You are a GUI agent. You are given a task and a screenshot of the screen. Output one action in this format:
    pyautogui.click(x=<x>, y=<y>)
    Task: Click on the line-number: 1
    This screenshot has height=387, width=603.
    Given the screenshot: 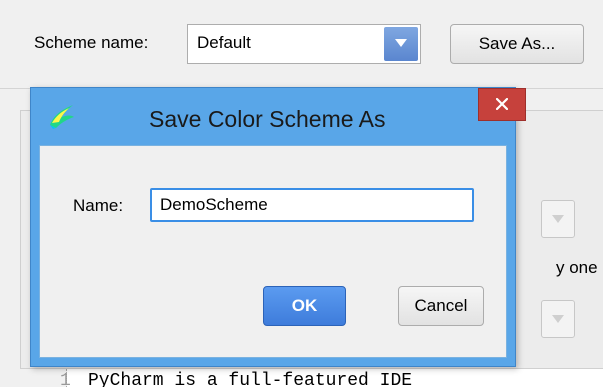 What is the action you would take?
    pyautogui.click(x=65, y=379)
    